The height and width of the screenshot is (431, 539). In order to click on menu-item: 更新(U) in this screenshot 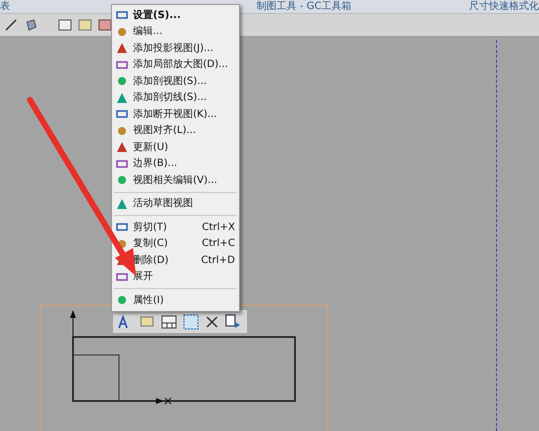, I will do `click(175, 147)`.